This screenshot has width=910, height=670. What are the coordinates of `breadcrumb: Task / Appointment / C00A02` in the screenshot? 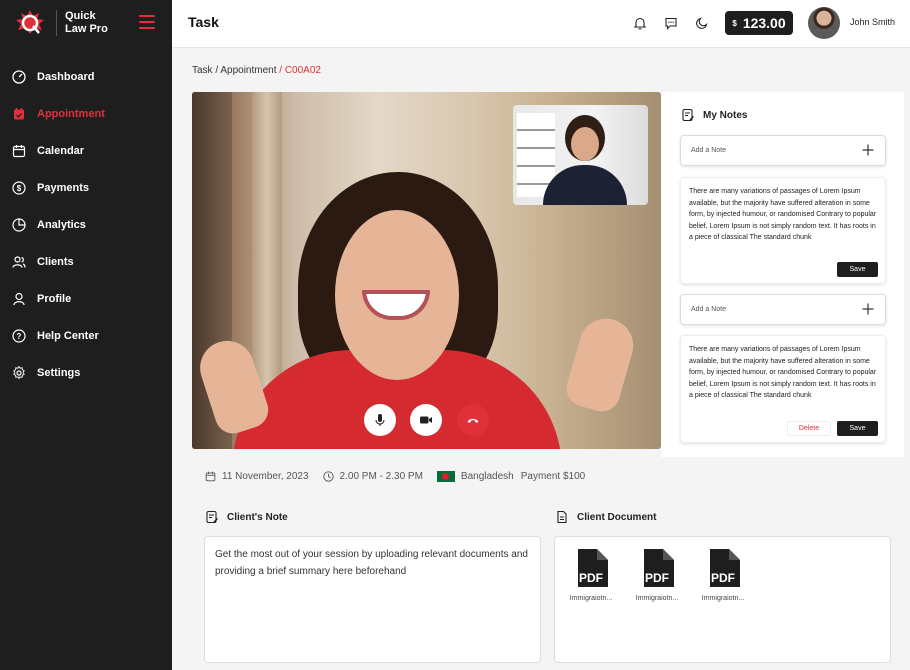 It's located at (256, 70).